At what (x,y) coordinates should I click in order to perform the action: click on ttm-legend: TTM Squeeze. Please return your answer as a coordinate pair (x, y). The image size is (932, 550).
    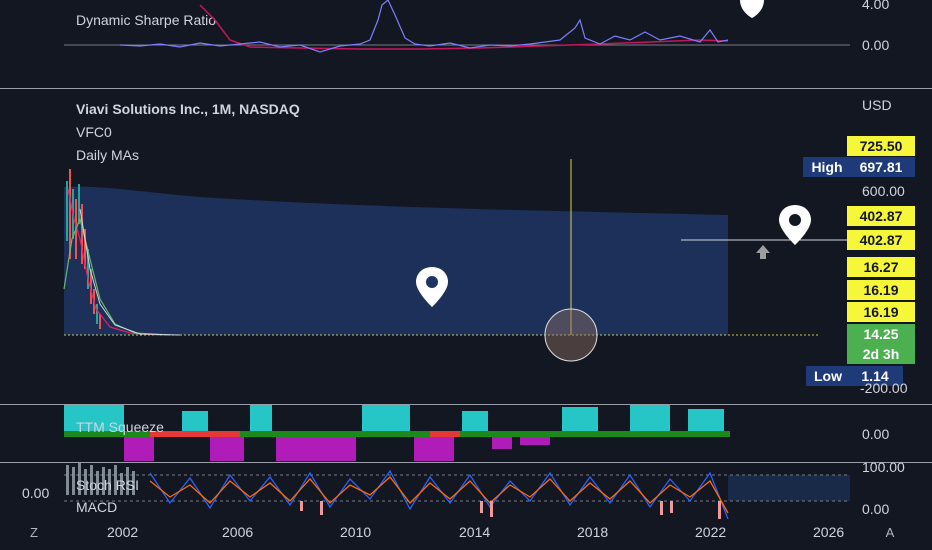
    Looking at the image, I should click on (120, 427).